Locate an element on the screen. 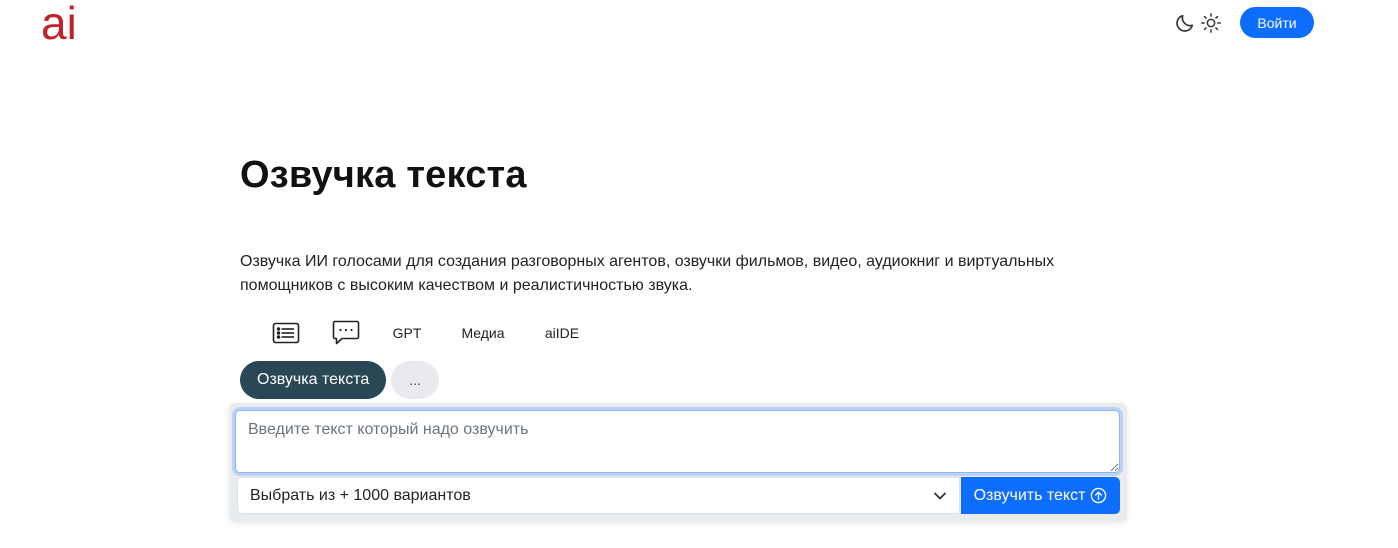 Image resolution: width=1398 pixels, height=548 pixels. pill-text-to-speech: Озвучка текста is located at coordinates (313, 380).